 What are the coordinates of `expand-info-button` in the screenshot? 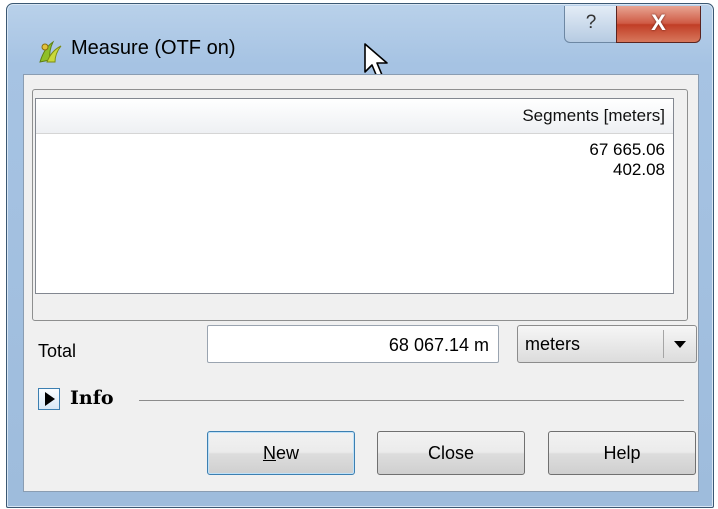 It's located at (49, 399).